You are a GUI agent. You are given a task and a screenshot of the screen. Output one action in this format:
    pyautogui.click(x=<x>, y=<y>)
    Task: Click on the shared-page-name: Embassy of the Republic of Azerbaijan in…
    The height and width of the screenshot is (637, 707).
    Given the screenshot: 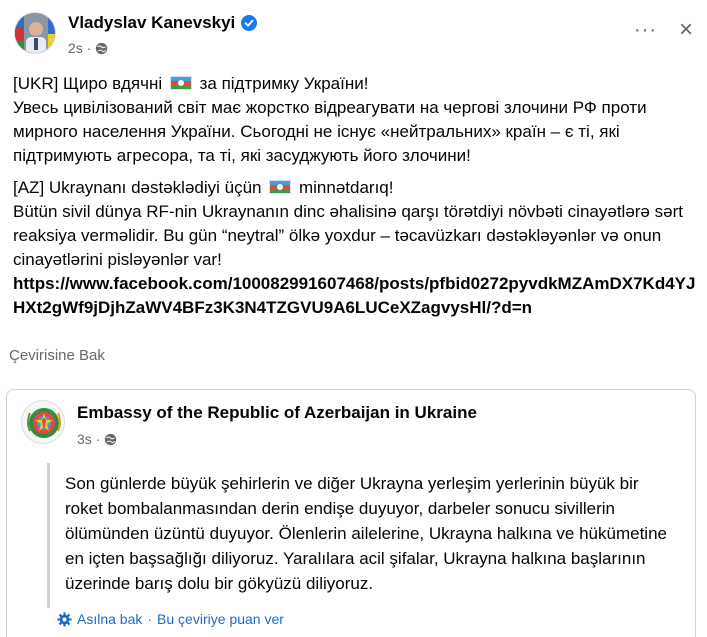 What is the action you would take?
    pyautogui.click(x=277, y=413)
    